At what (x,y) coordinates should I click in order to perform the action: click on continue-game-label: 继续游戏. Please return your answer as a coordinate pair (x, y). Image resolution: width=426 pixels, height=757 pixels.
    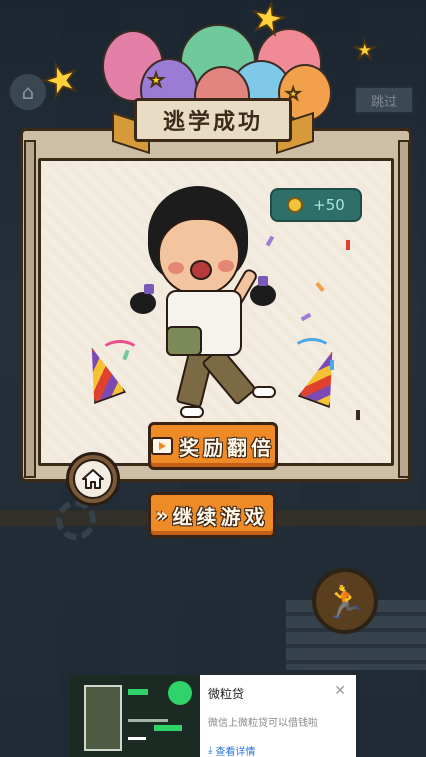
    Looking at the image, I should click on (220, 516).